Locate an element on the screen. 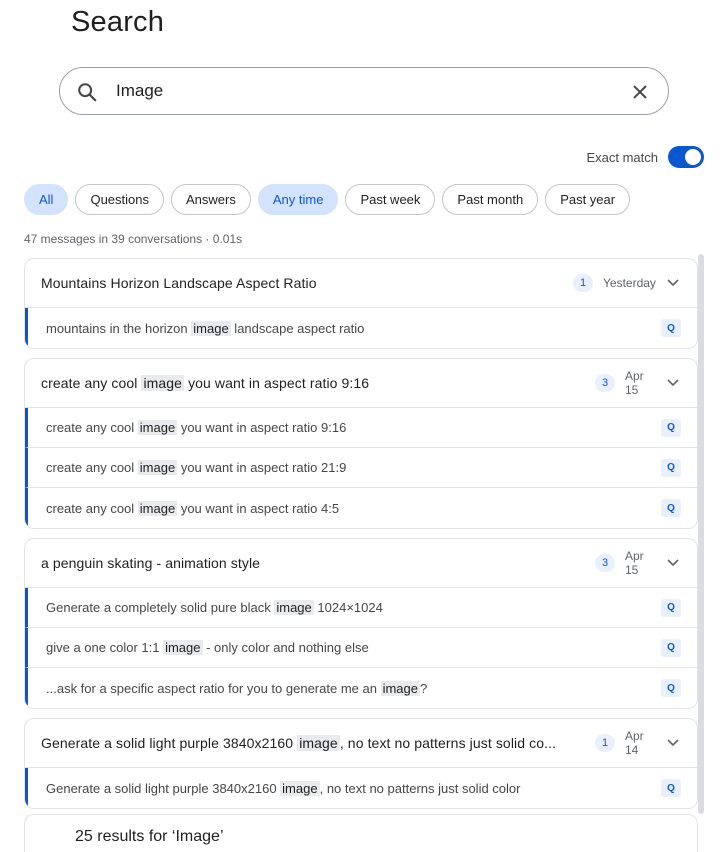  close-icon is located at coordinates (640, 92).